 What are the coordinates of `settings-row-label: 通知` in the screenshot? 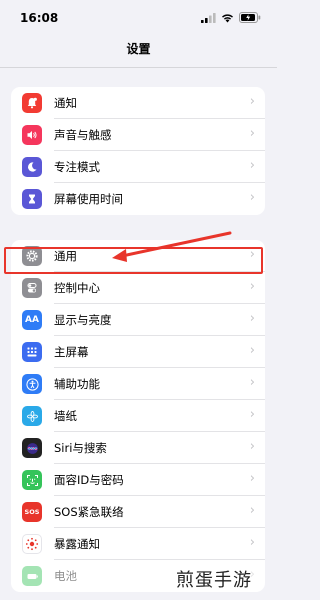 It's located at (65, 103).